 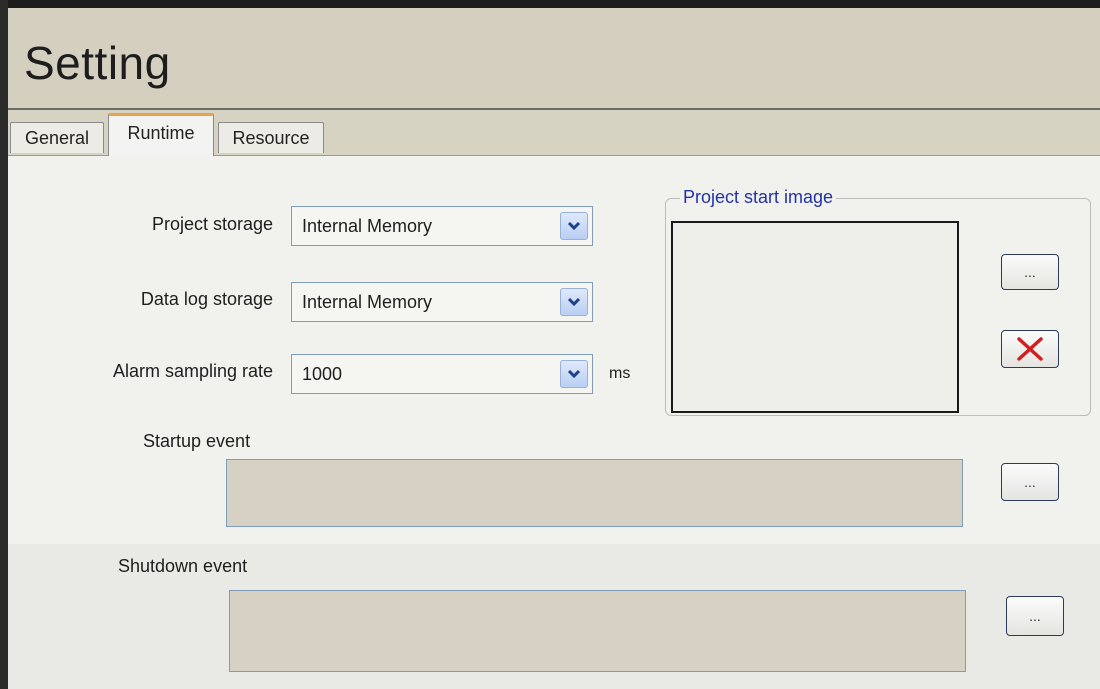 What do you see at coordinates (212, 224) in the screenshot?
I see `project-storage-label: Project storage` at bounding box center [212, 224].